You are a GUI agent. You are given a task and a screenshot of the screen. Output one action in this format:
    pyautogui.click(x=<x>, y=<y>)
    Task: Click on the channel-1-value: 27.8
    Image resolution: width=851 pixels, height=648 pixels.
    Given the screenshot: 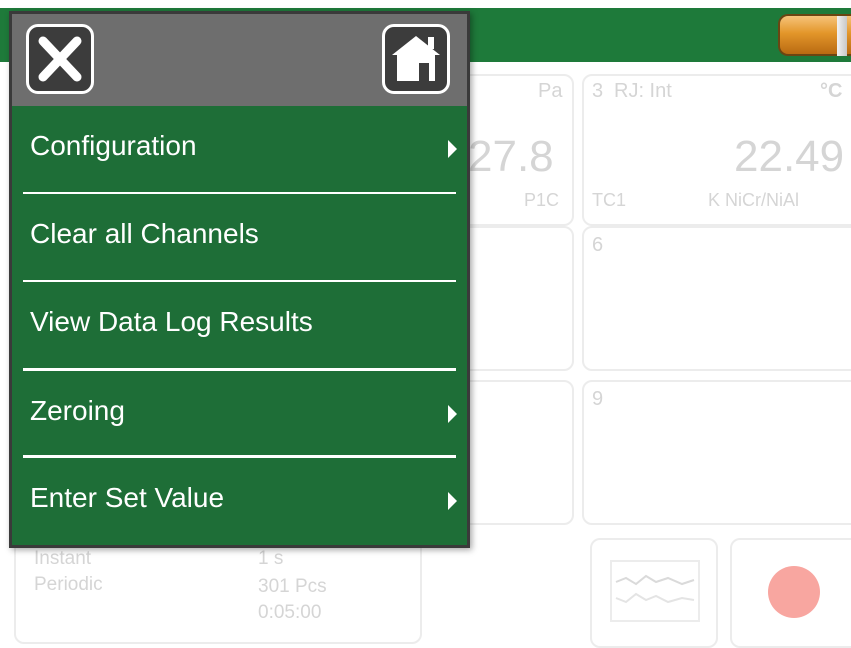 What is the action you would take?
    pyautogui.click(x=511, y=156)
    